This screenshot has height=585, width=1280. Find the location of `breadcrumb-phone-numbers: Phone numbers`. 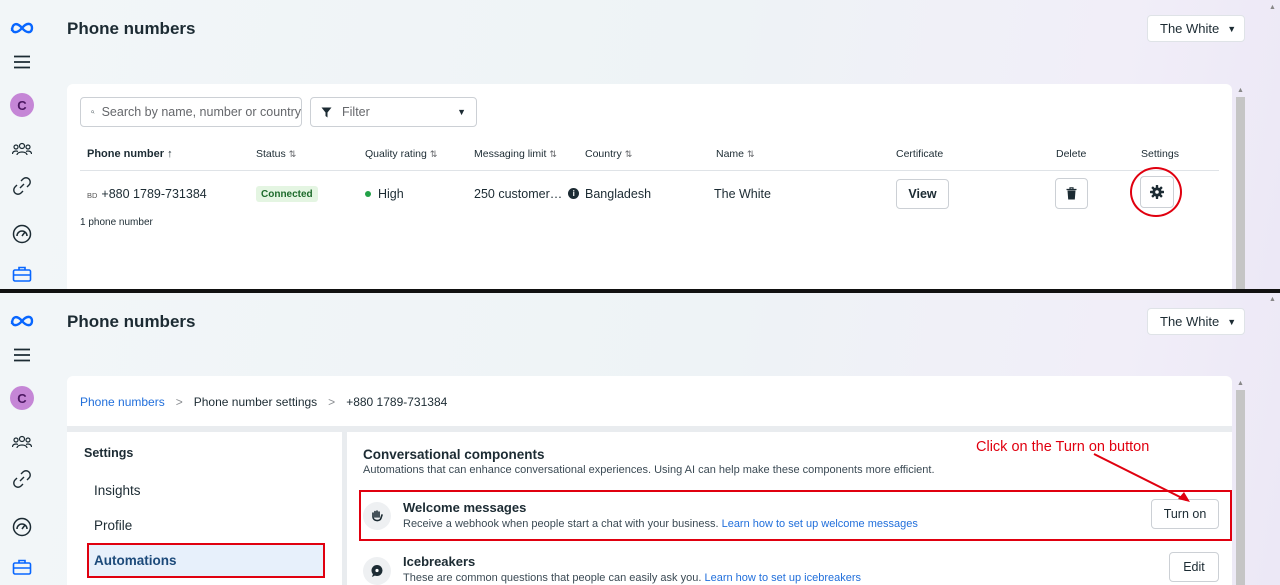

breadcrumb-phone-numbers: Phone numbers is located at coordinates (122, 402).